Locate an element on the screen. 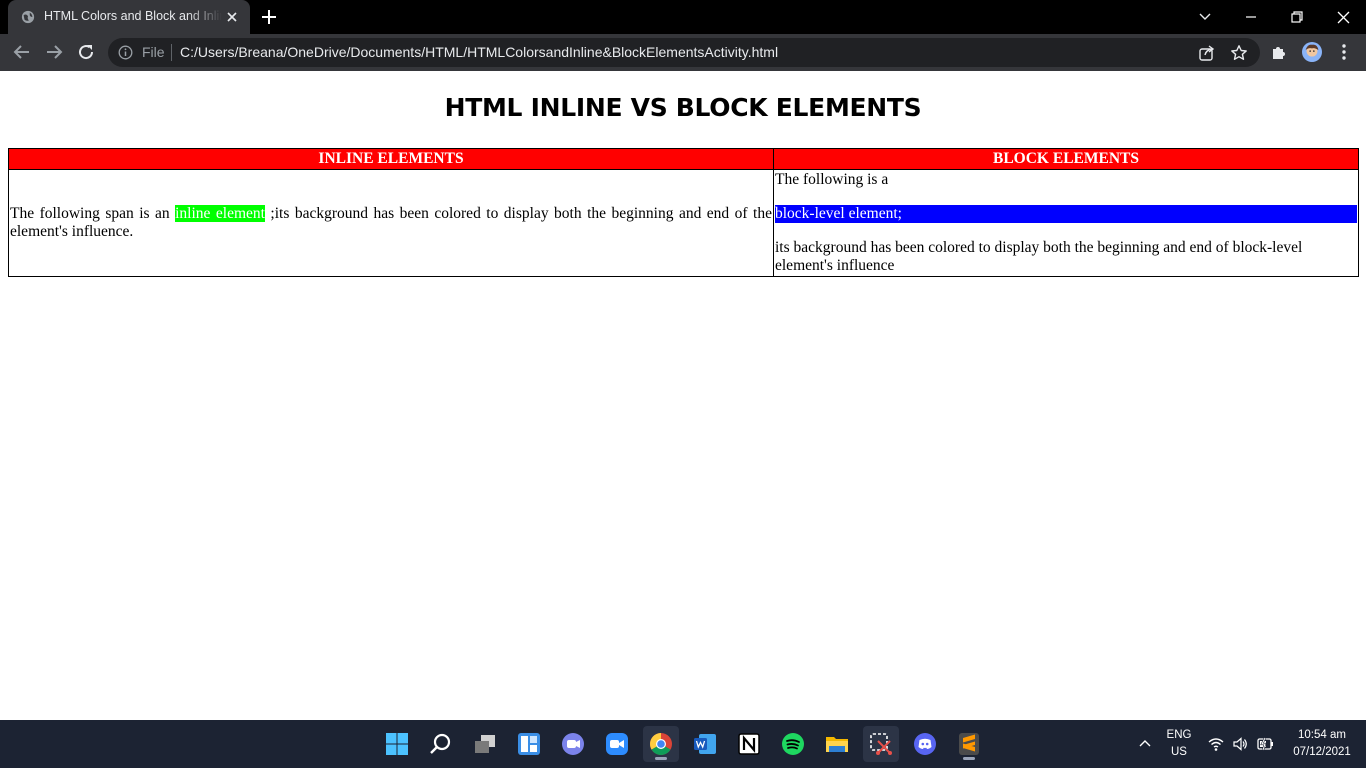 Image resolution: width=1366 pixels, height=768 pixels. sublime-text-button is located at coordinates (969, 744).